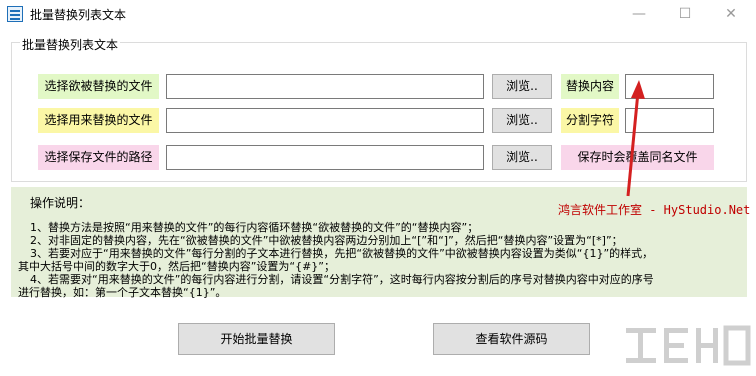  I want to click on view-source-button: 查看软件源码, so click(511, 339).